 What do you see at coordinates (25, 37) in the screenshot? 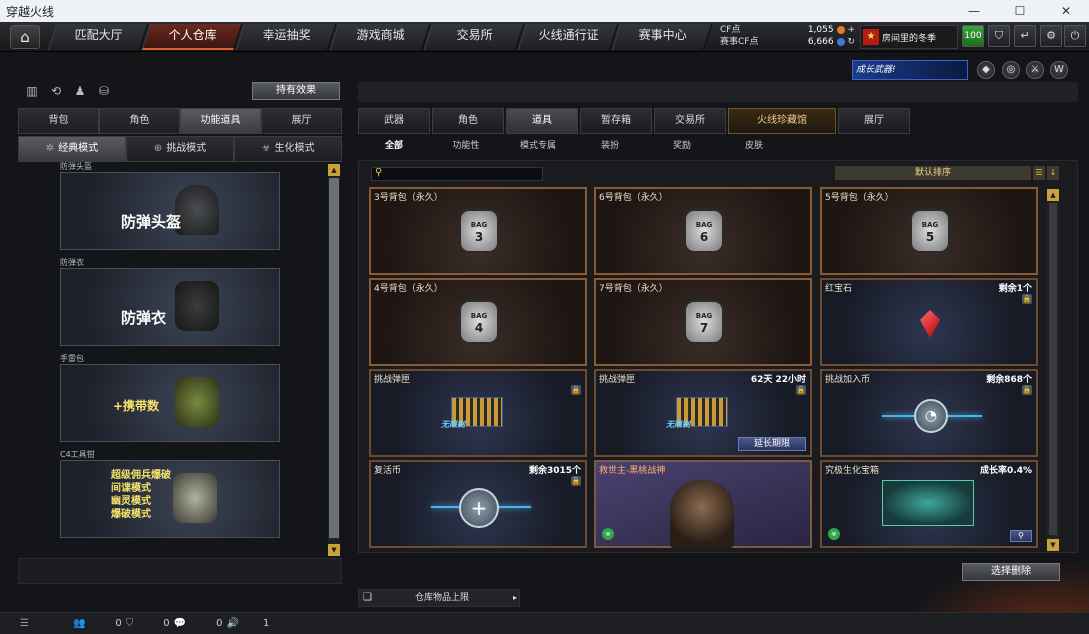
I see `home-icon: ⌂` at bounding box center [25, 37].